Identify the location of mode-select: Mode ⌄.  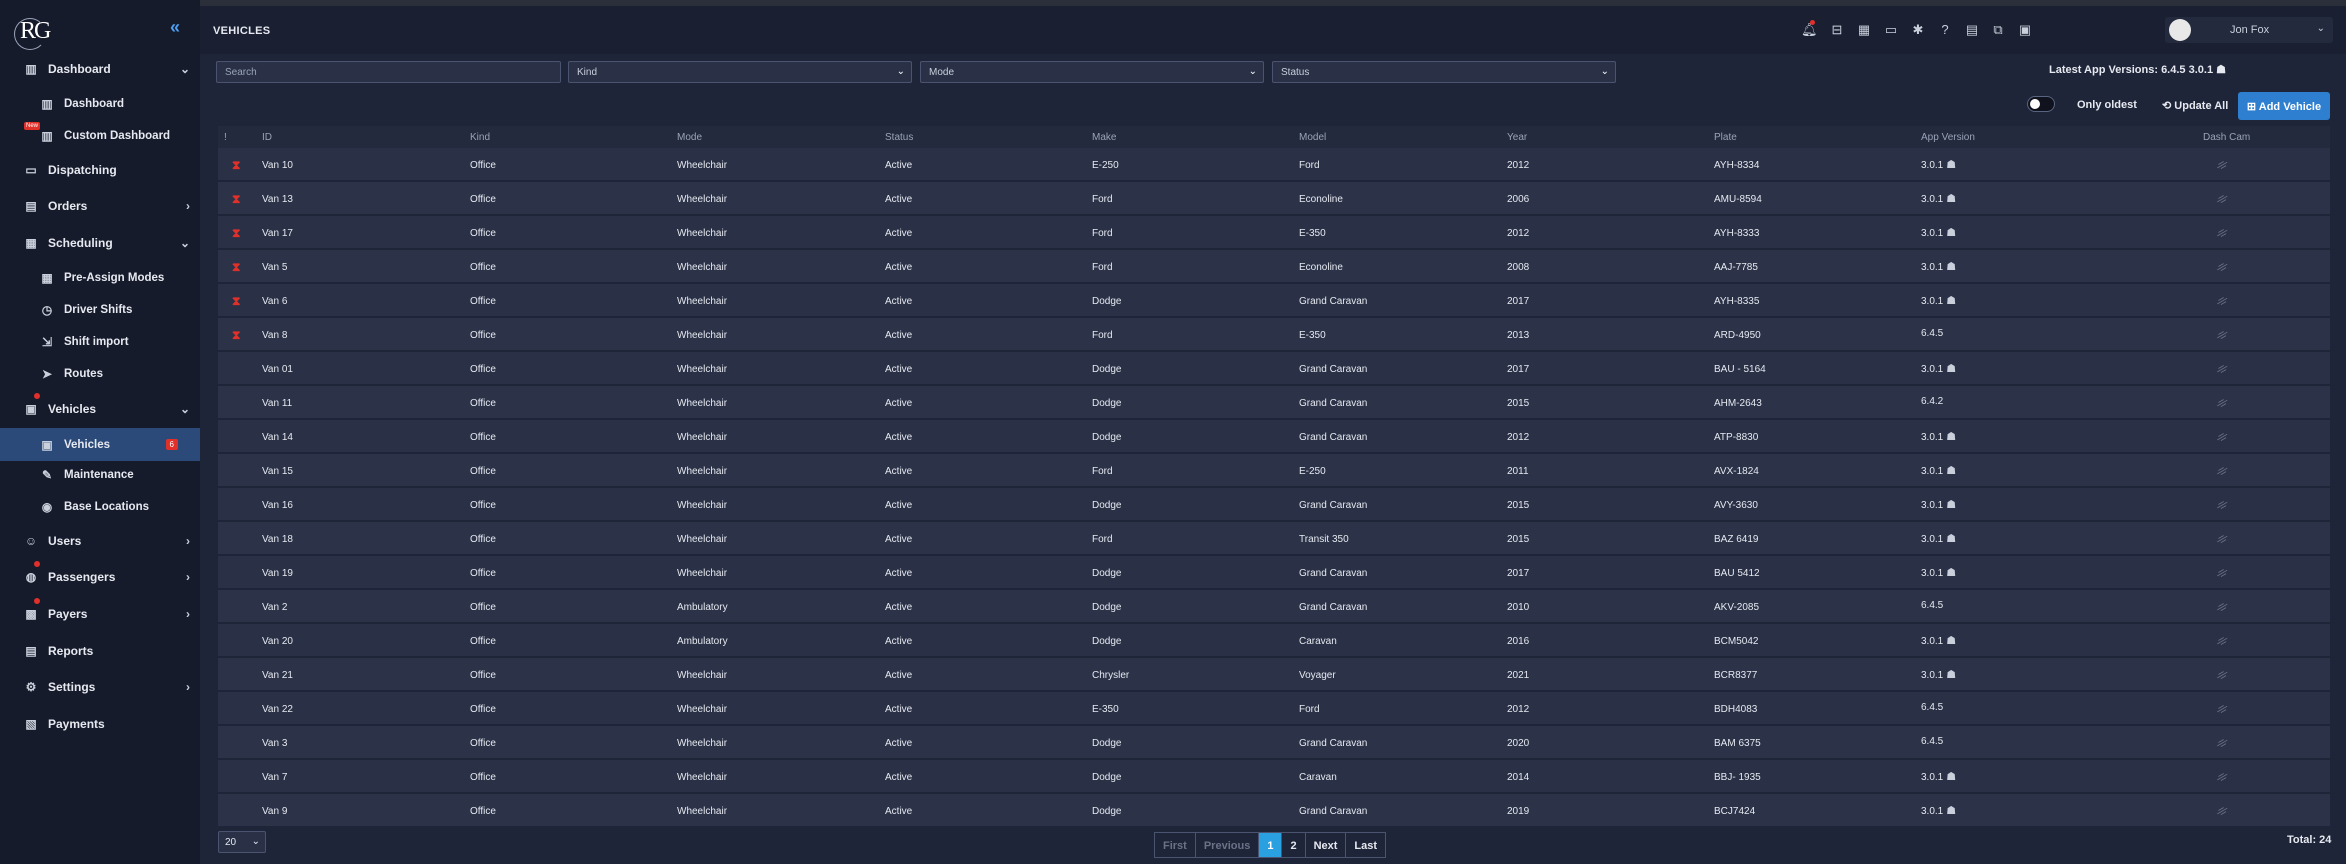
(1092, 72).